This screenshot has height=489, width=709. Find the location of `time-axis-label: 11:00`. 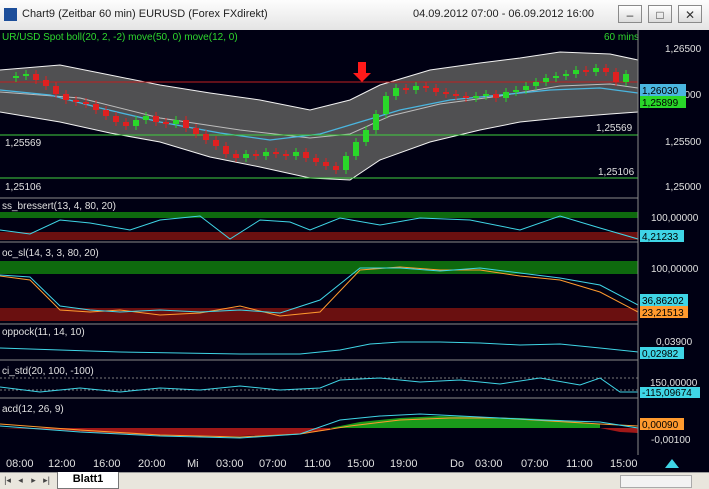

time-axis-label: 11:00 is located at coordinates (579, 464).